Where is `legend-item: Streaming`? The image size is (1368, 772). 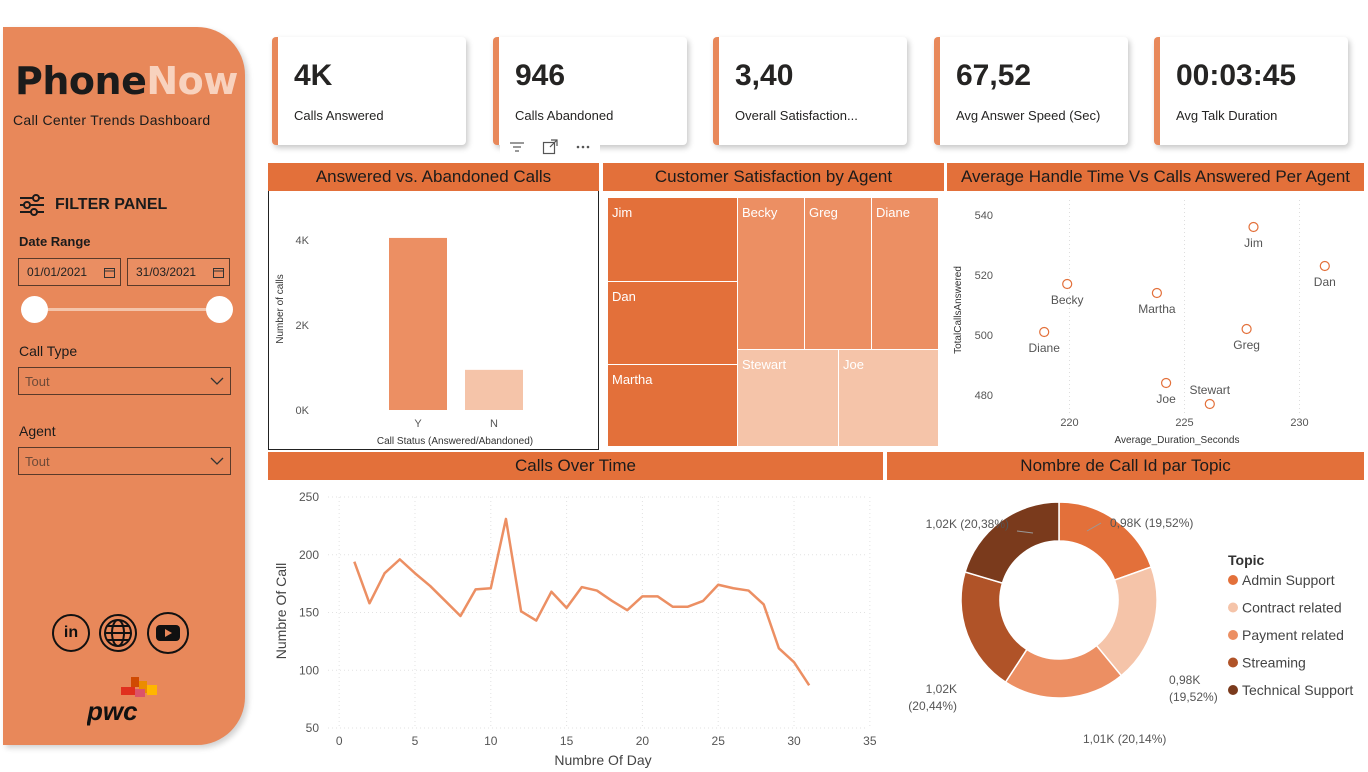
legend-item: Streaming is located at coordinates (1274, 663).